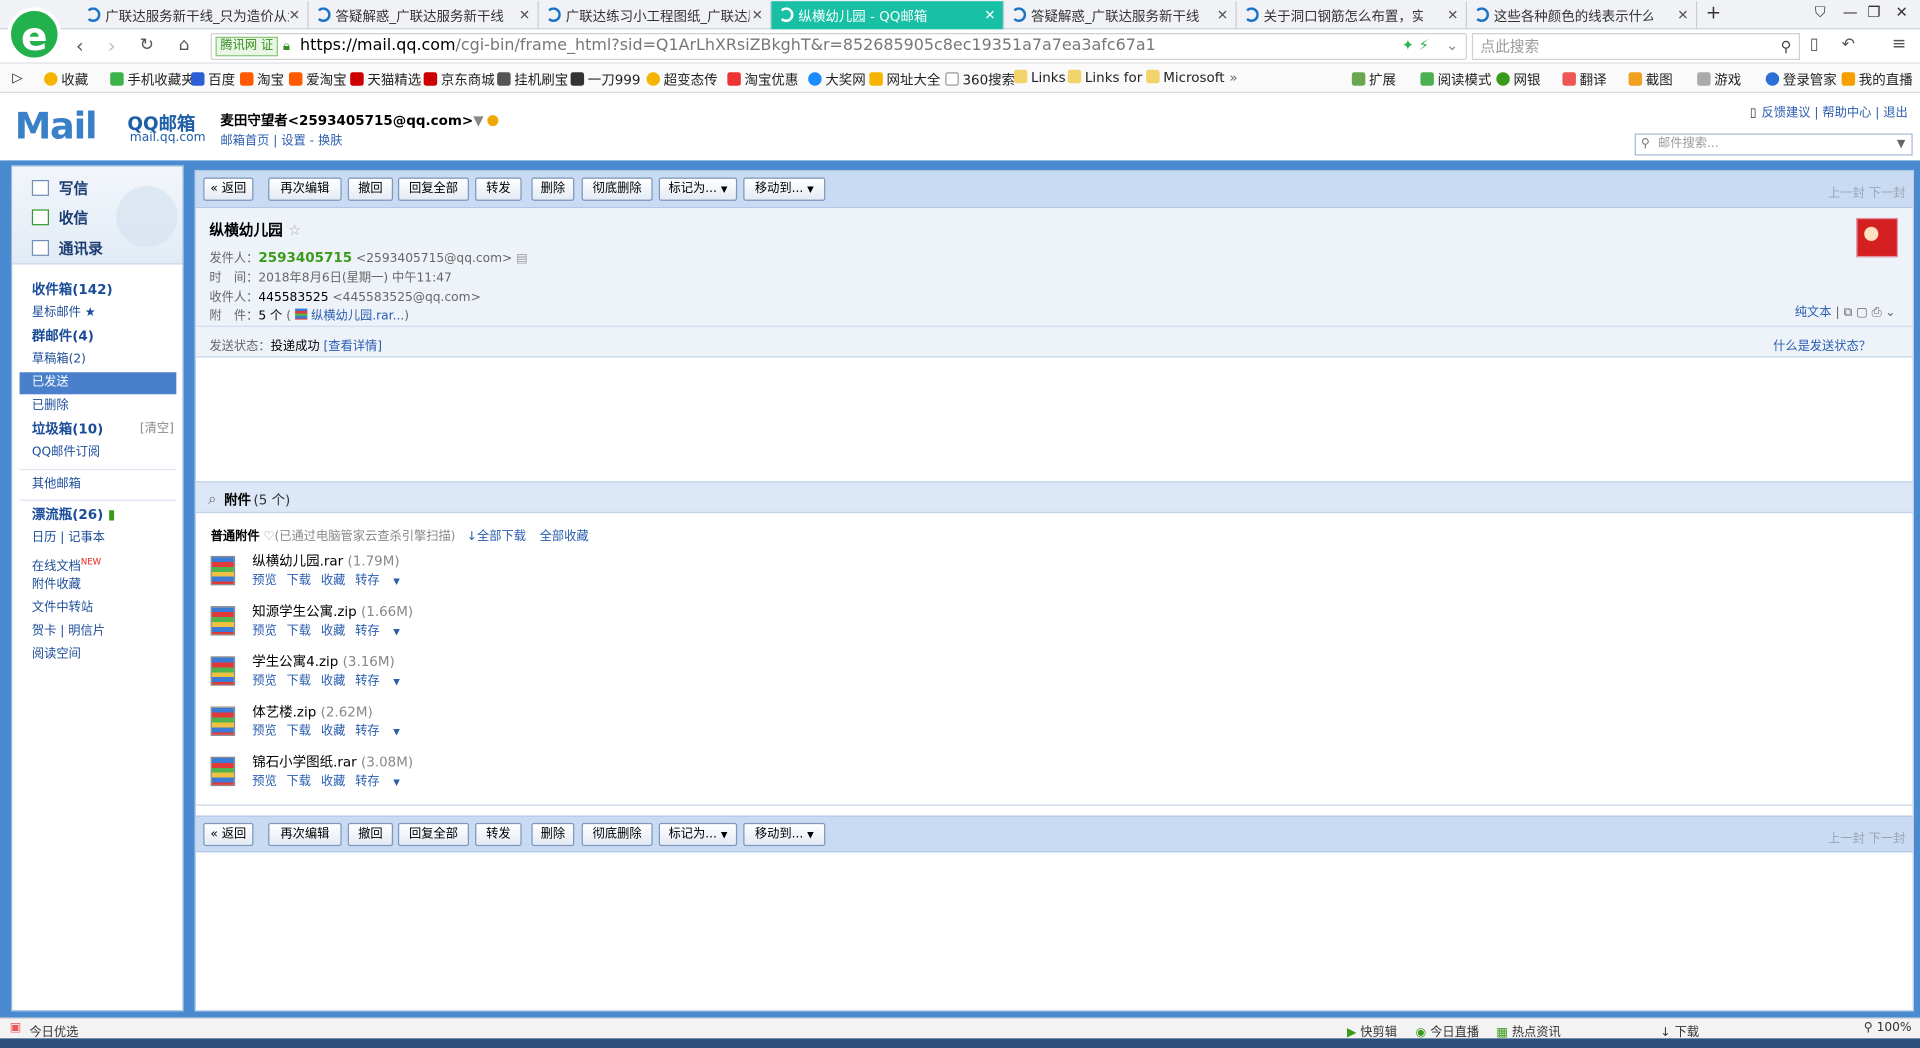  What do you see at coordinates (655, 15) in the screenshot?
I see `browser-tab: 广联达练习小工程图纸_广联达服 ✕` at bounding box center [655, 15].